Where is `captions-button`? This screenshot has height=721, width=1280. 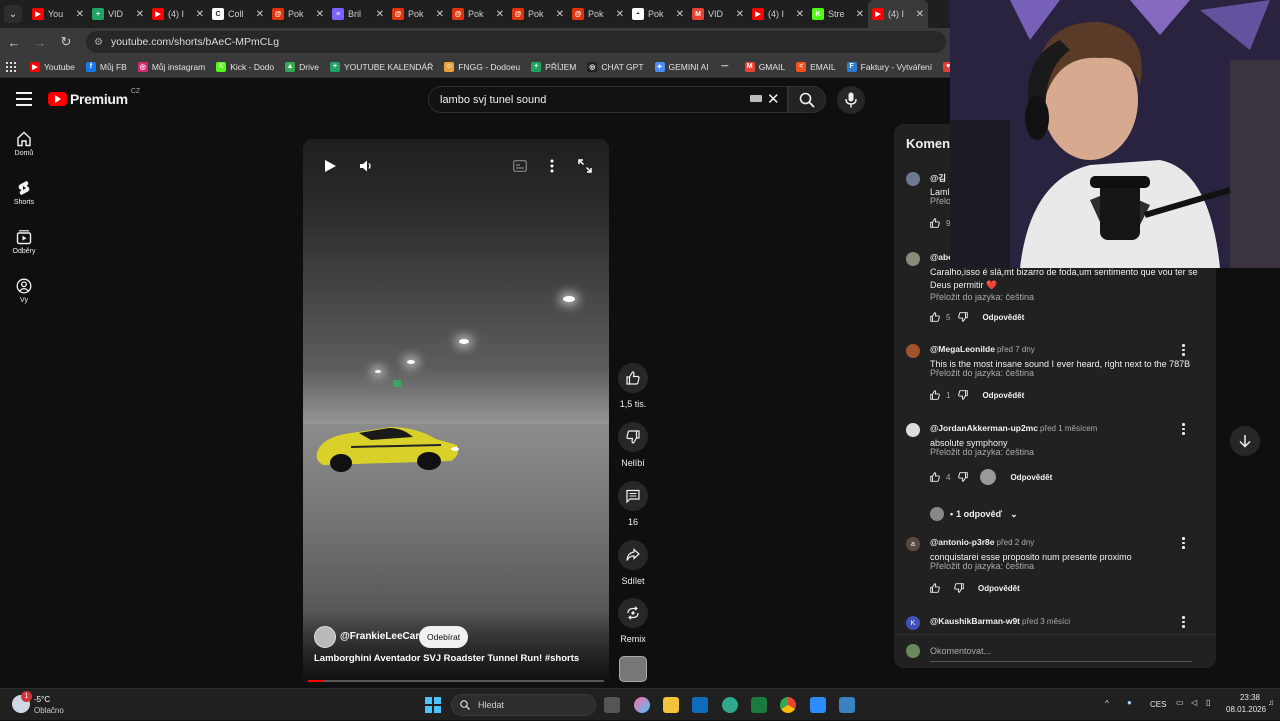 captions-button is located at coordinates (520, 166).